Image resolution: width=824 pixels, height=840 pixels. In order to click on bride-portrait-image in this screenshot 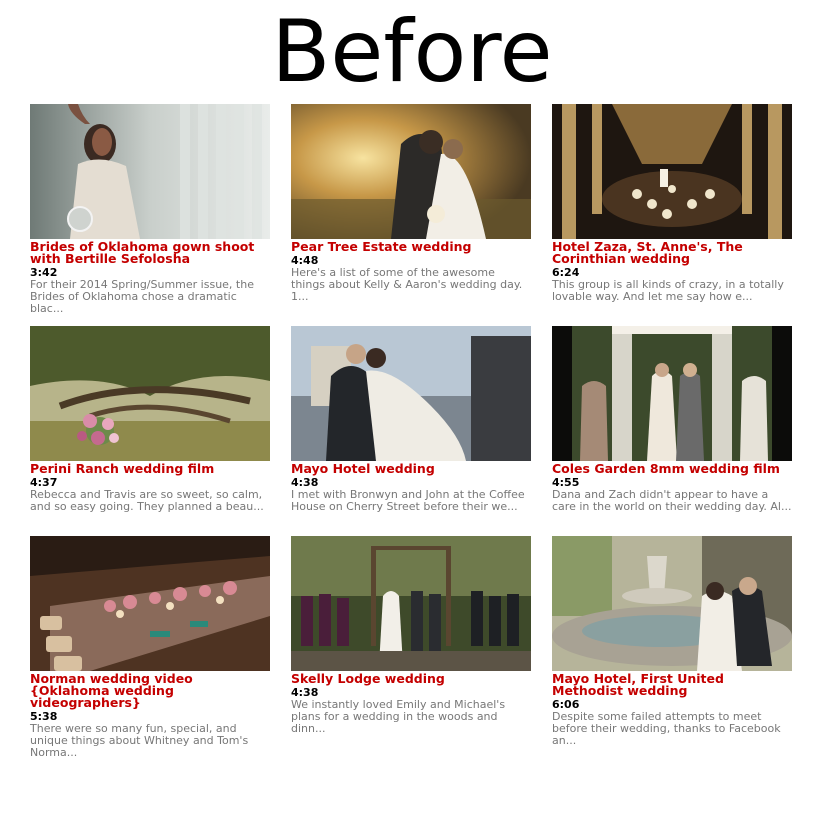, I will do `click(150, 171)`.